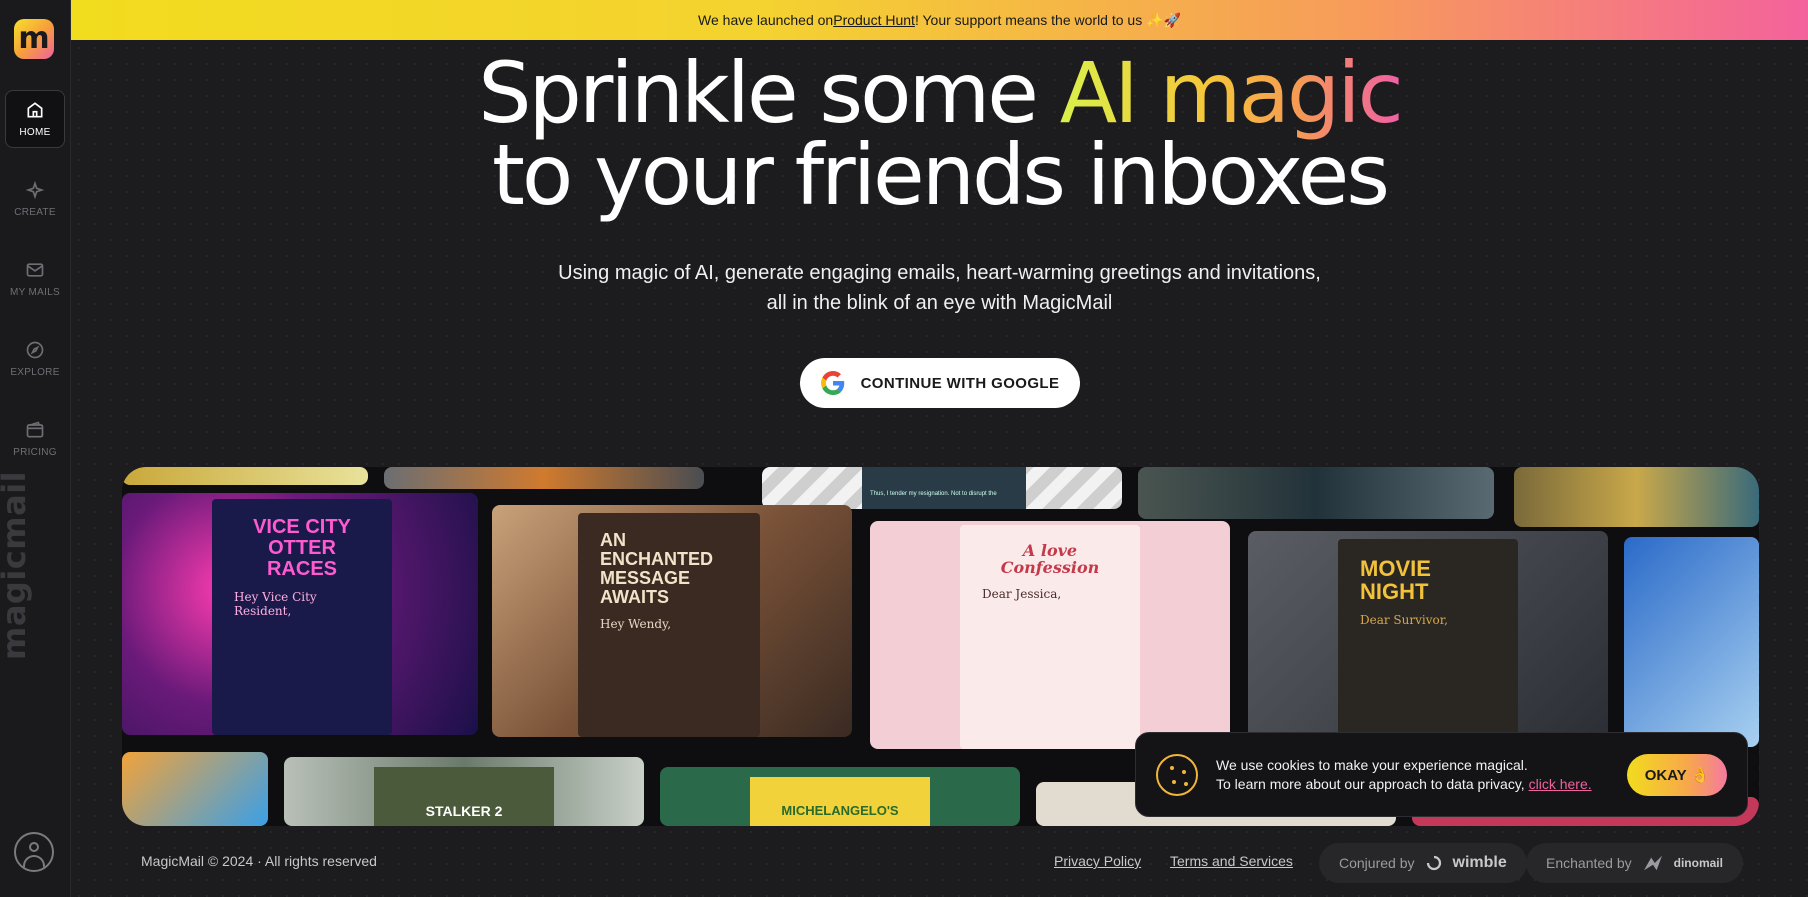  What do you see at coordinates (302, 548) in the screenshot?
I see `card-title: VICE CITY OTTER RACES` at bounding box center [302, 548].